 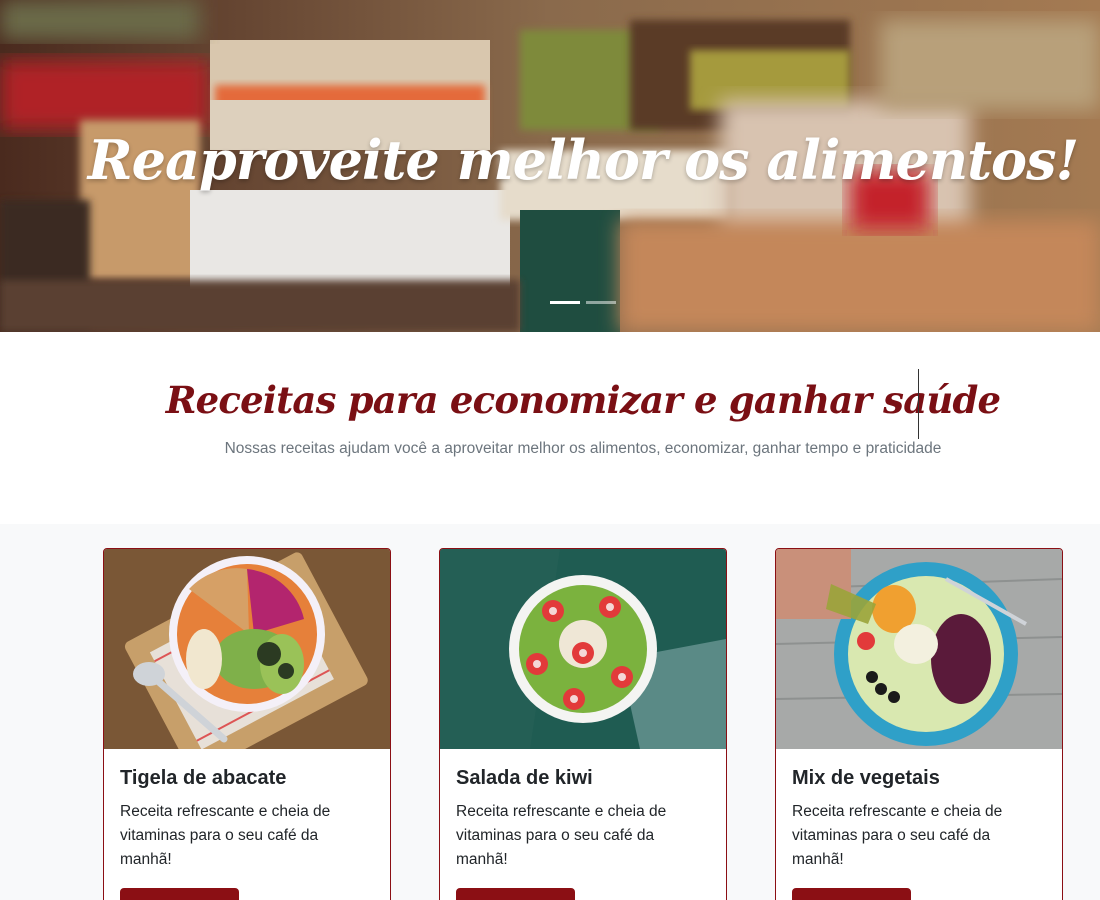 What do you see at coordinates (919, 649) in the screenshot?
I see `vegetable-plate-image` at bounding box center [919, 649].